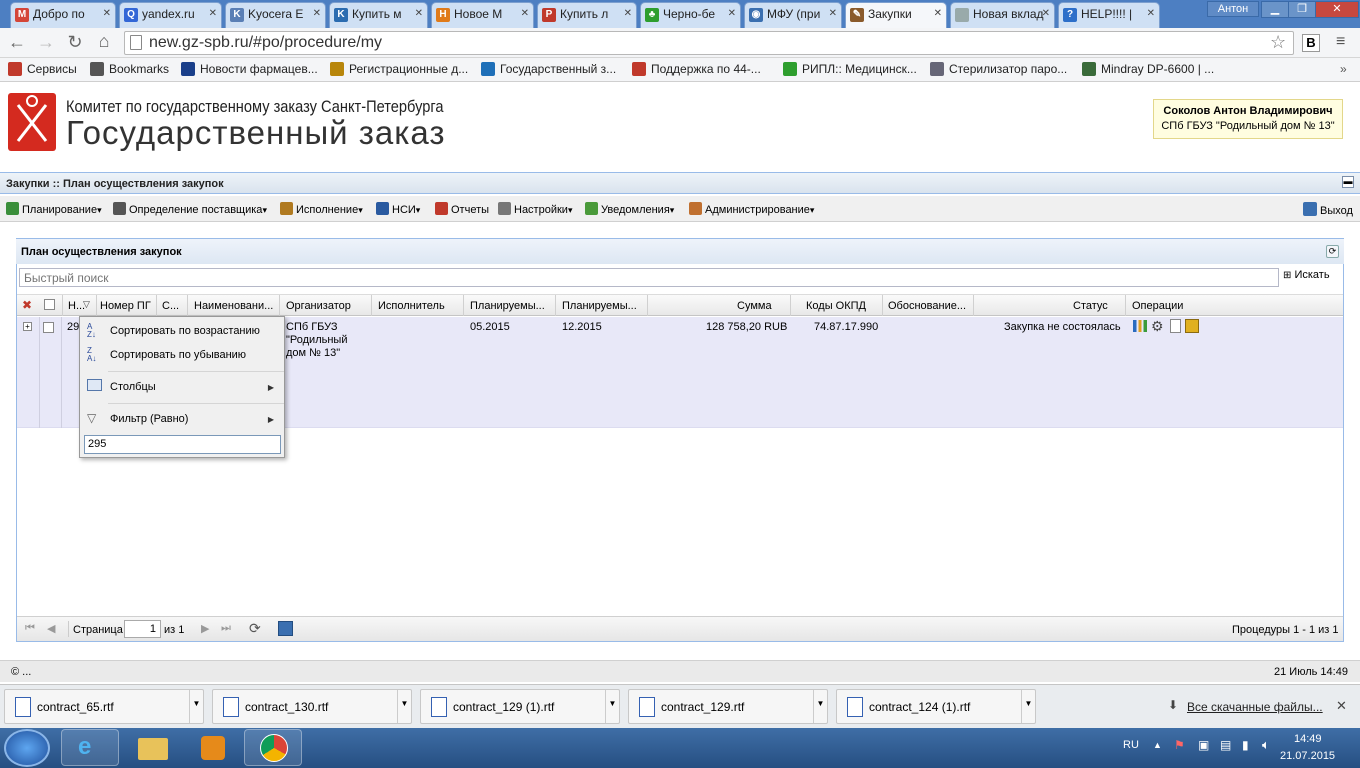 The image size is (1360, 768). I want to click on browser-tab: Новая вклад ✕, so click(1002, 15).